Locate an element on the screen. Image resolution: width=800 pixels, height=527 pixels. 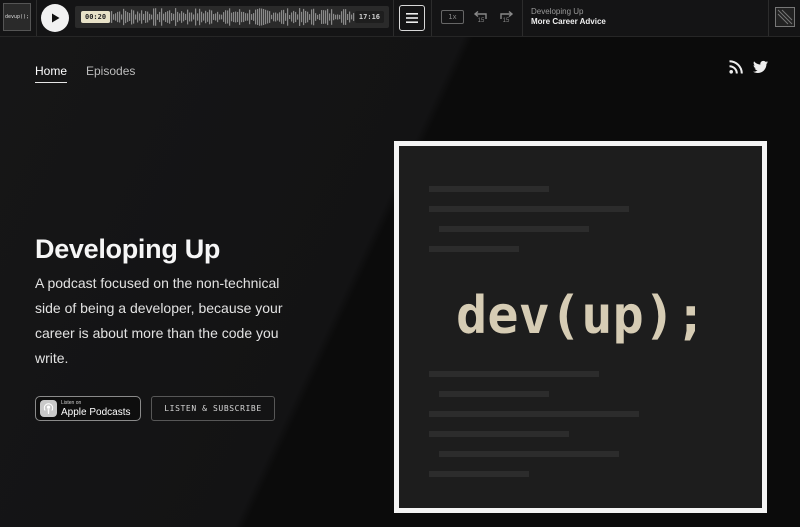
progress-waveform: 00:20 17:16 is located at coordinates (232, 17).